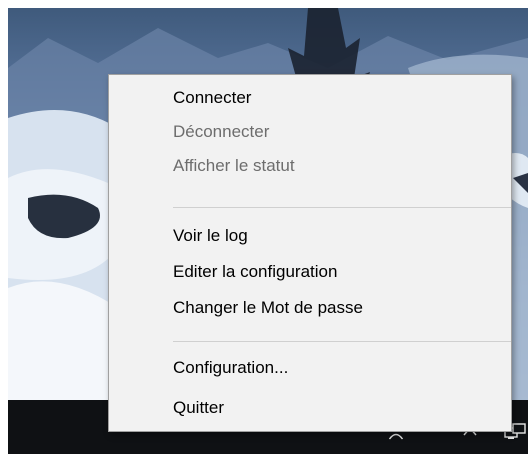  I want to click on menu-item-editer-configuration: Editer la configuration, so click(310, 272).